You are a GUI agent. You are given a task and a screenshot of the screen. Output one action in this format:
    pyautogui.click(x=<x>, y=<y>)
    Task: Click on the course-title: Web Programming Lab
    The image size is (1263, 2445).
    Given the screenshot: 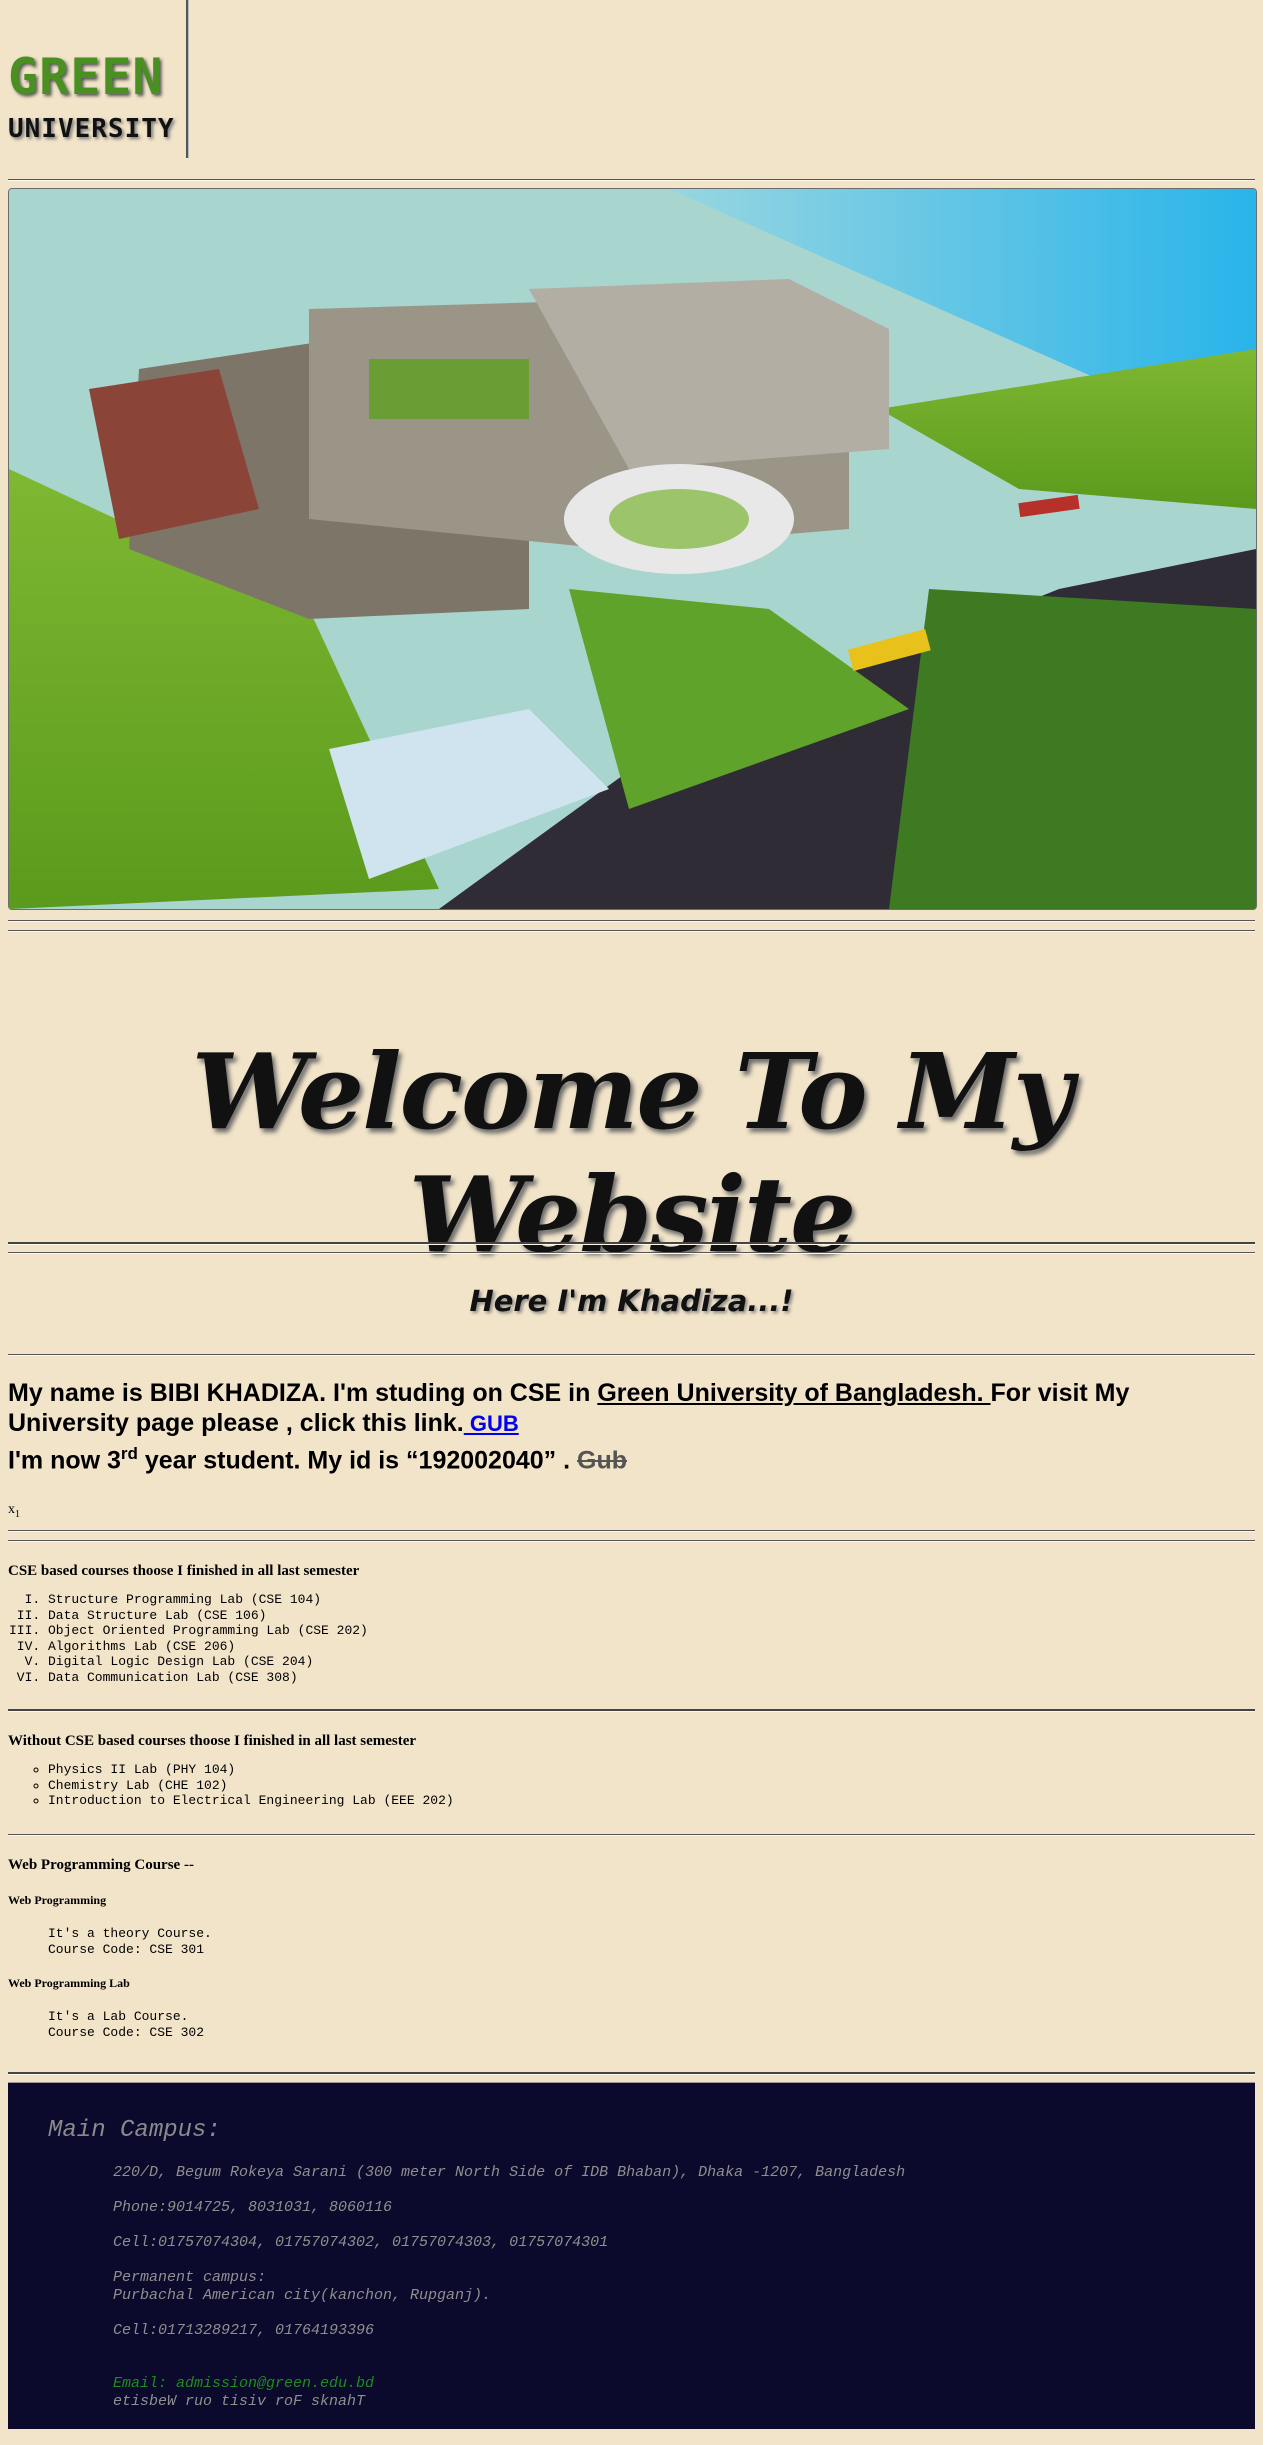 What is the action you would take?
    pyautogui.click(x=69, y=1983)
    